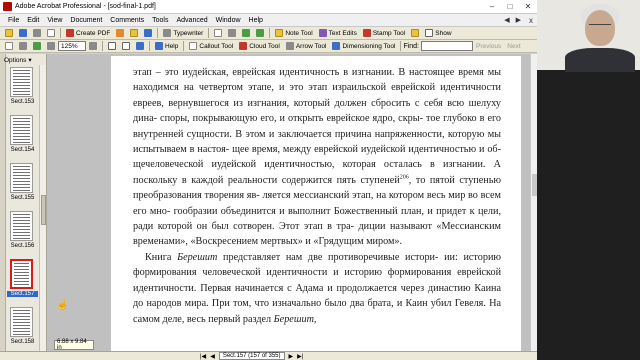 This screenshot has height=360, width=640. Describe the element at coordinates (293, 319) in the screenshot. I see `italic-book-title: Берешит` at that location.